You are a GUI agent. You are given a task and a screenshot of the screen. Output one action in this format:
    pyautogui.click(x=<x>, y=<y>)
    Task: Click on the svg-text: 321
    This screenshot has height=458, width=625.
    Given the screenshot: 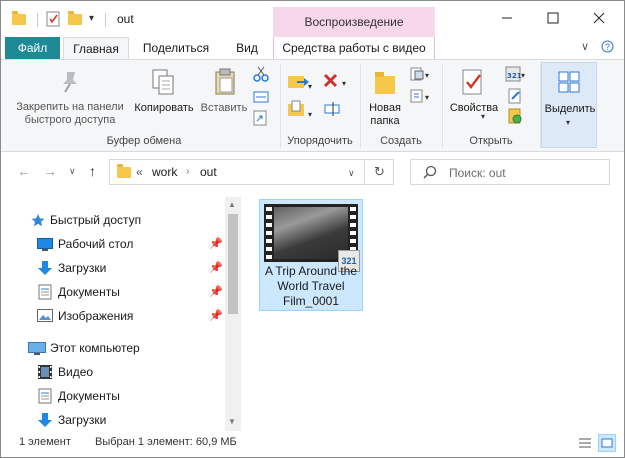 What is the action you would take?
    pyautogui.click(x=514, y=76)
    